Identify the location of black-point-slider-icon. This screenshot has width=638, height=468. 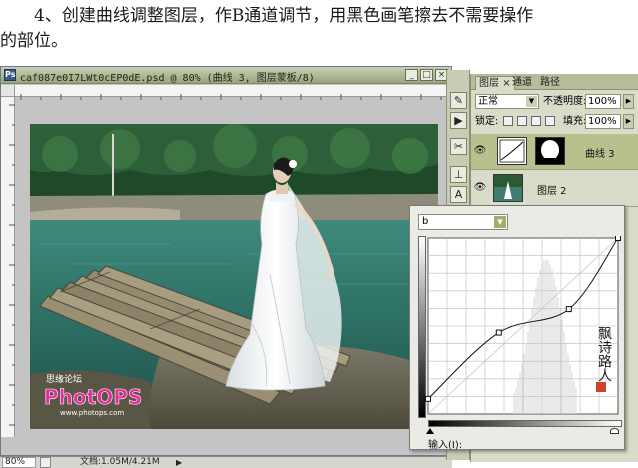
(430, 431).